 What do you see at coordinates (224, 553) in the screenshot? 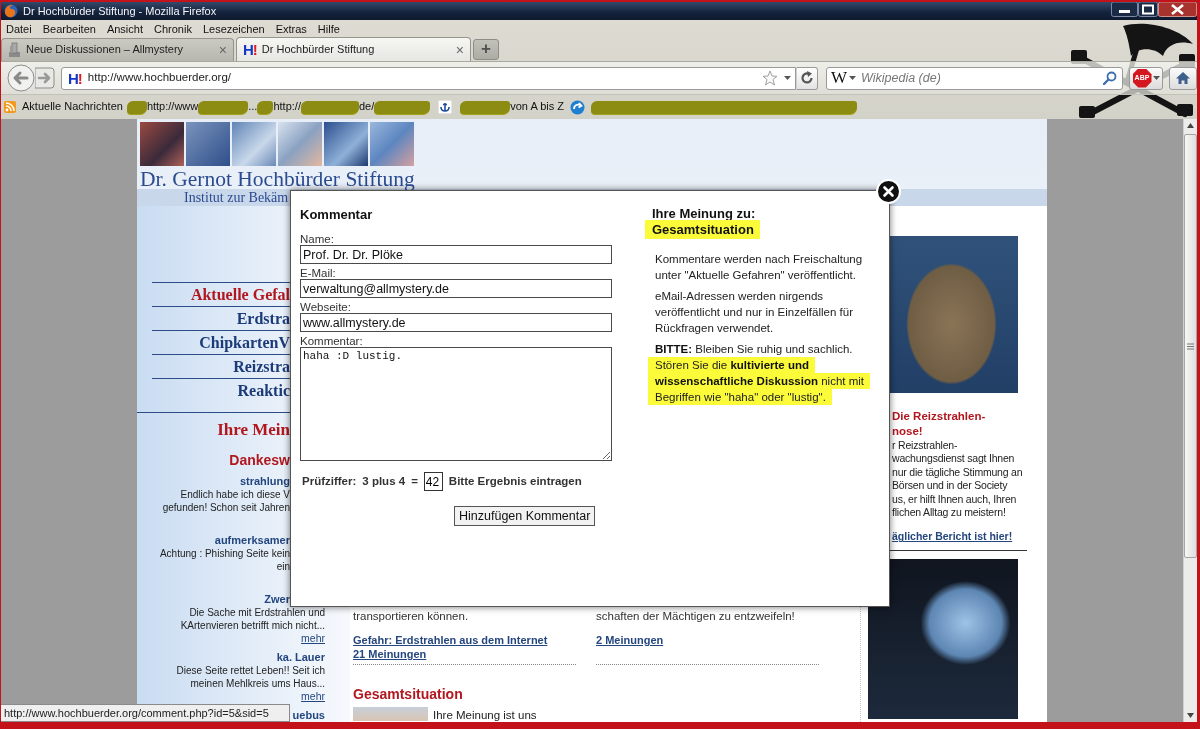
I see `comment-text: Achtung : Phishing Seite kein` at bounding box center [224, 553].